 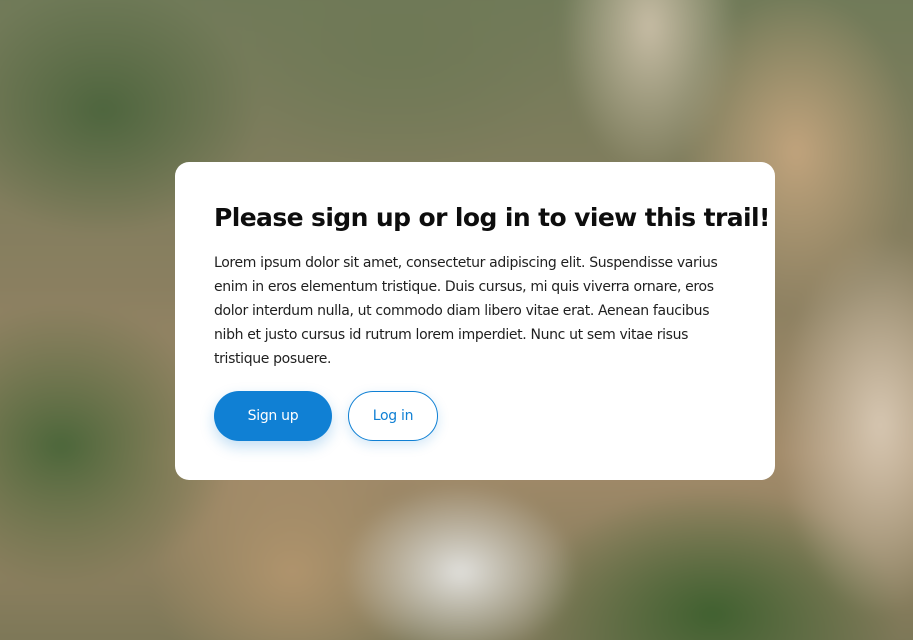 What do you see at coordinates (393, 416) in the screenshot?
I see `log-in-button: Log in` at bounding box center [393, 416].